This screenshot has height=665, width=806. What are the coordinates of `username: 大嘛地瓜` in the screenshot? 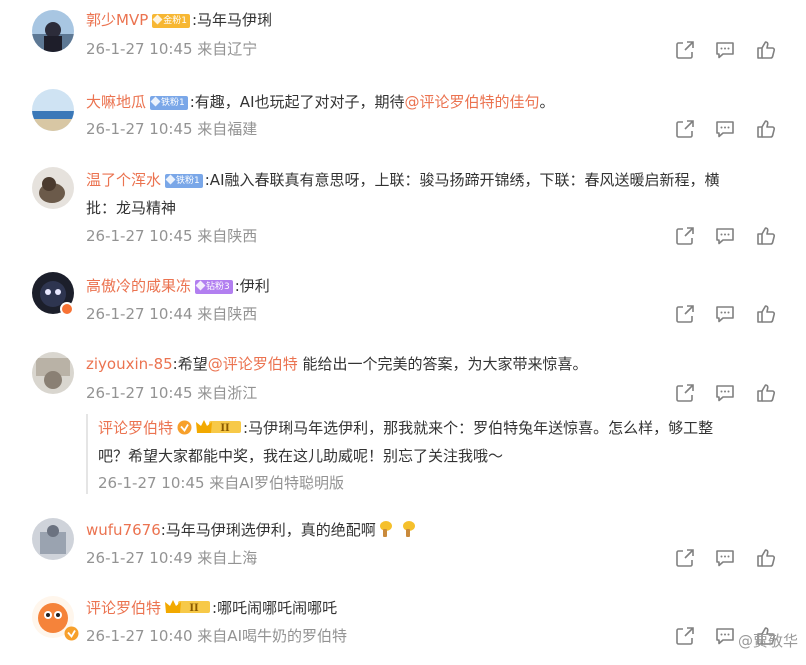 It's located at (116, 102).